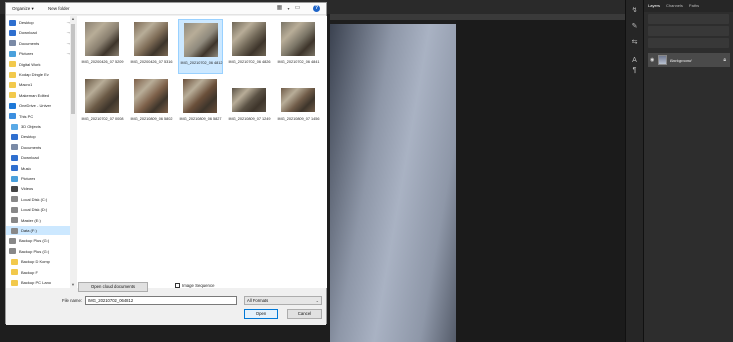 The image size is (733, 342). What do you see at coordinates (38, 136) in the screenshot?
I see `nav-item: Desktop` at bounding box center [38, 136].